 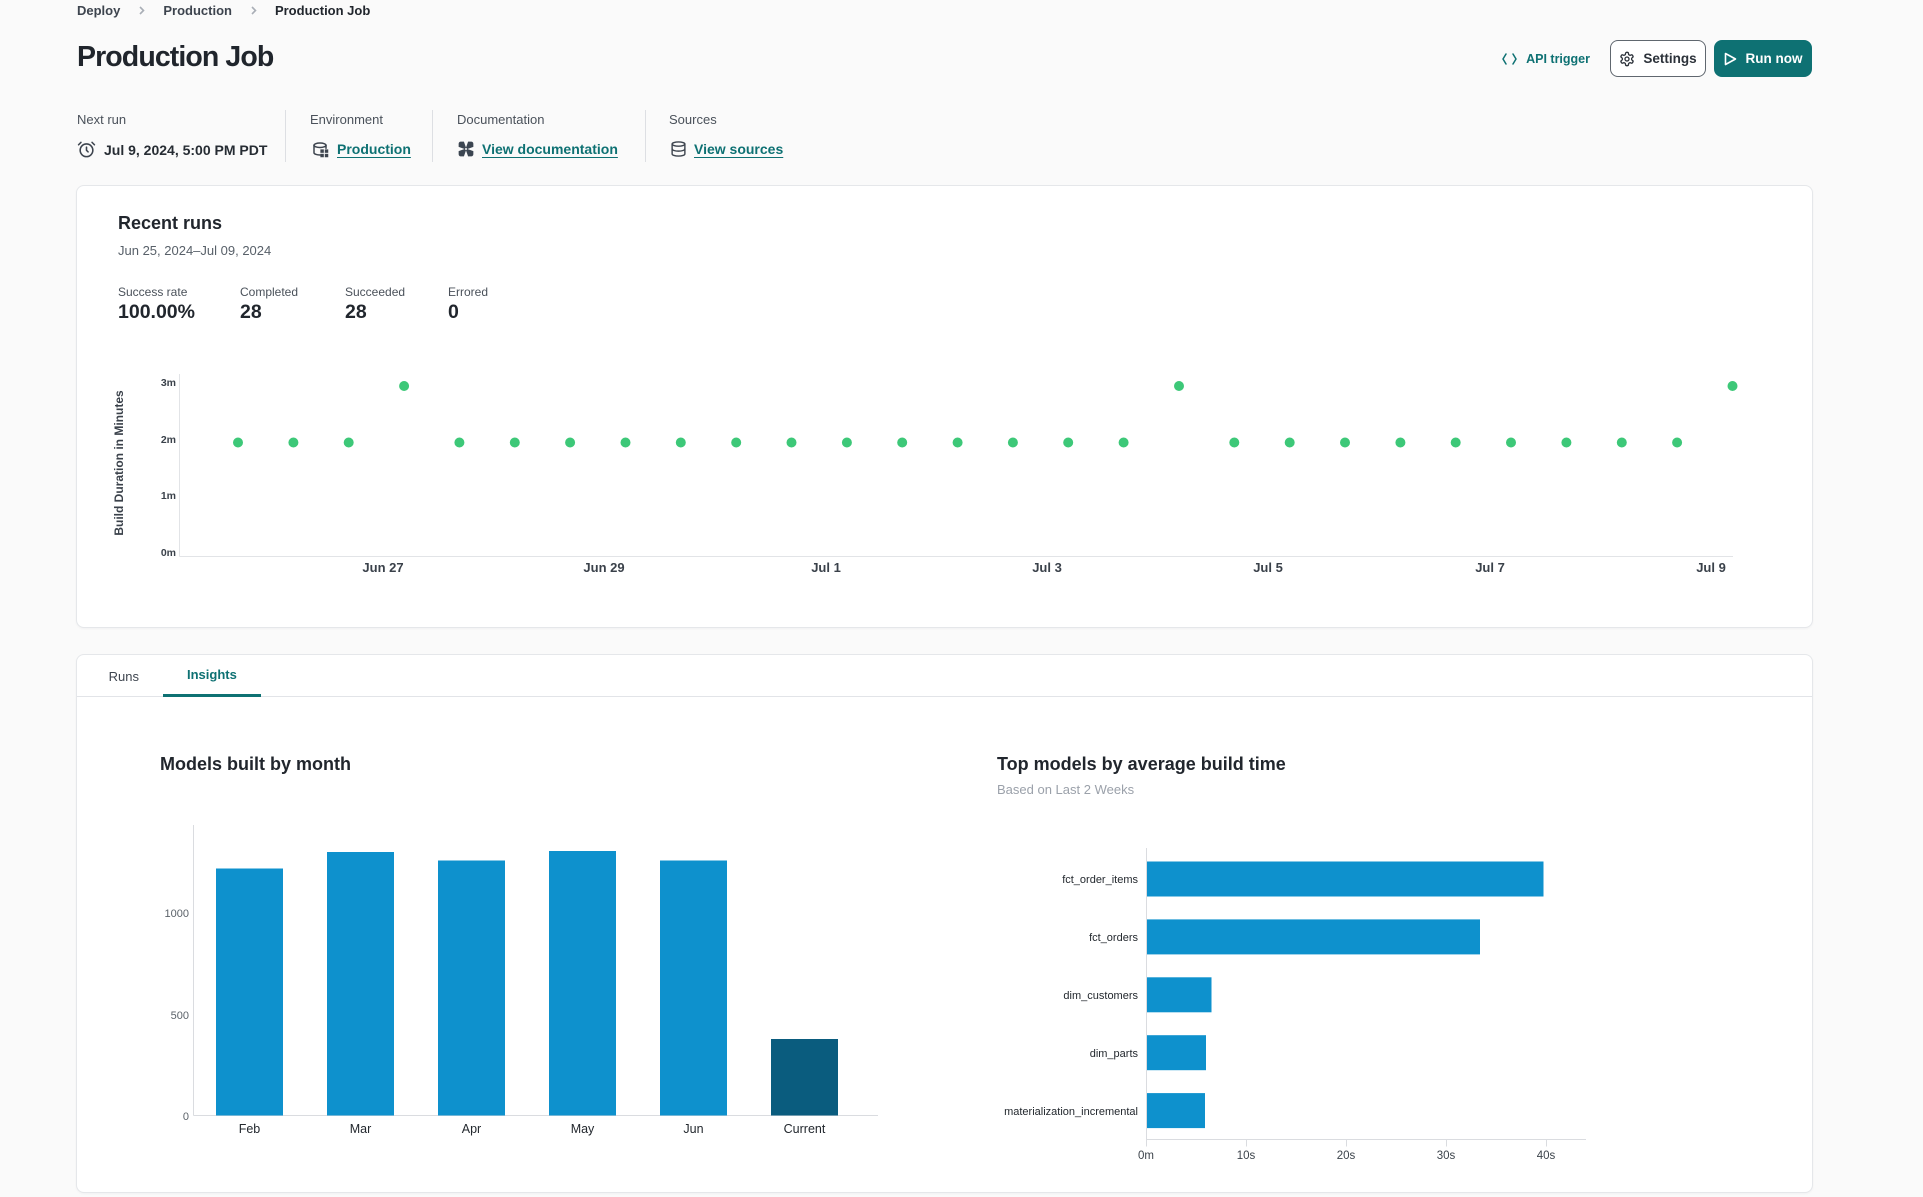 What do you see at coordinates (168, 440) in the screenshot?
I see `svg-text: 2m` at bounding box center [168, 440].